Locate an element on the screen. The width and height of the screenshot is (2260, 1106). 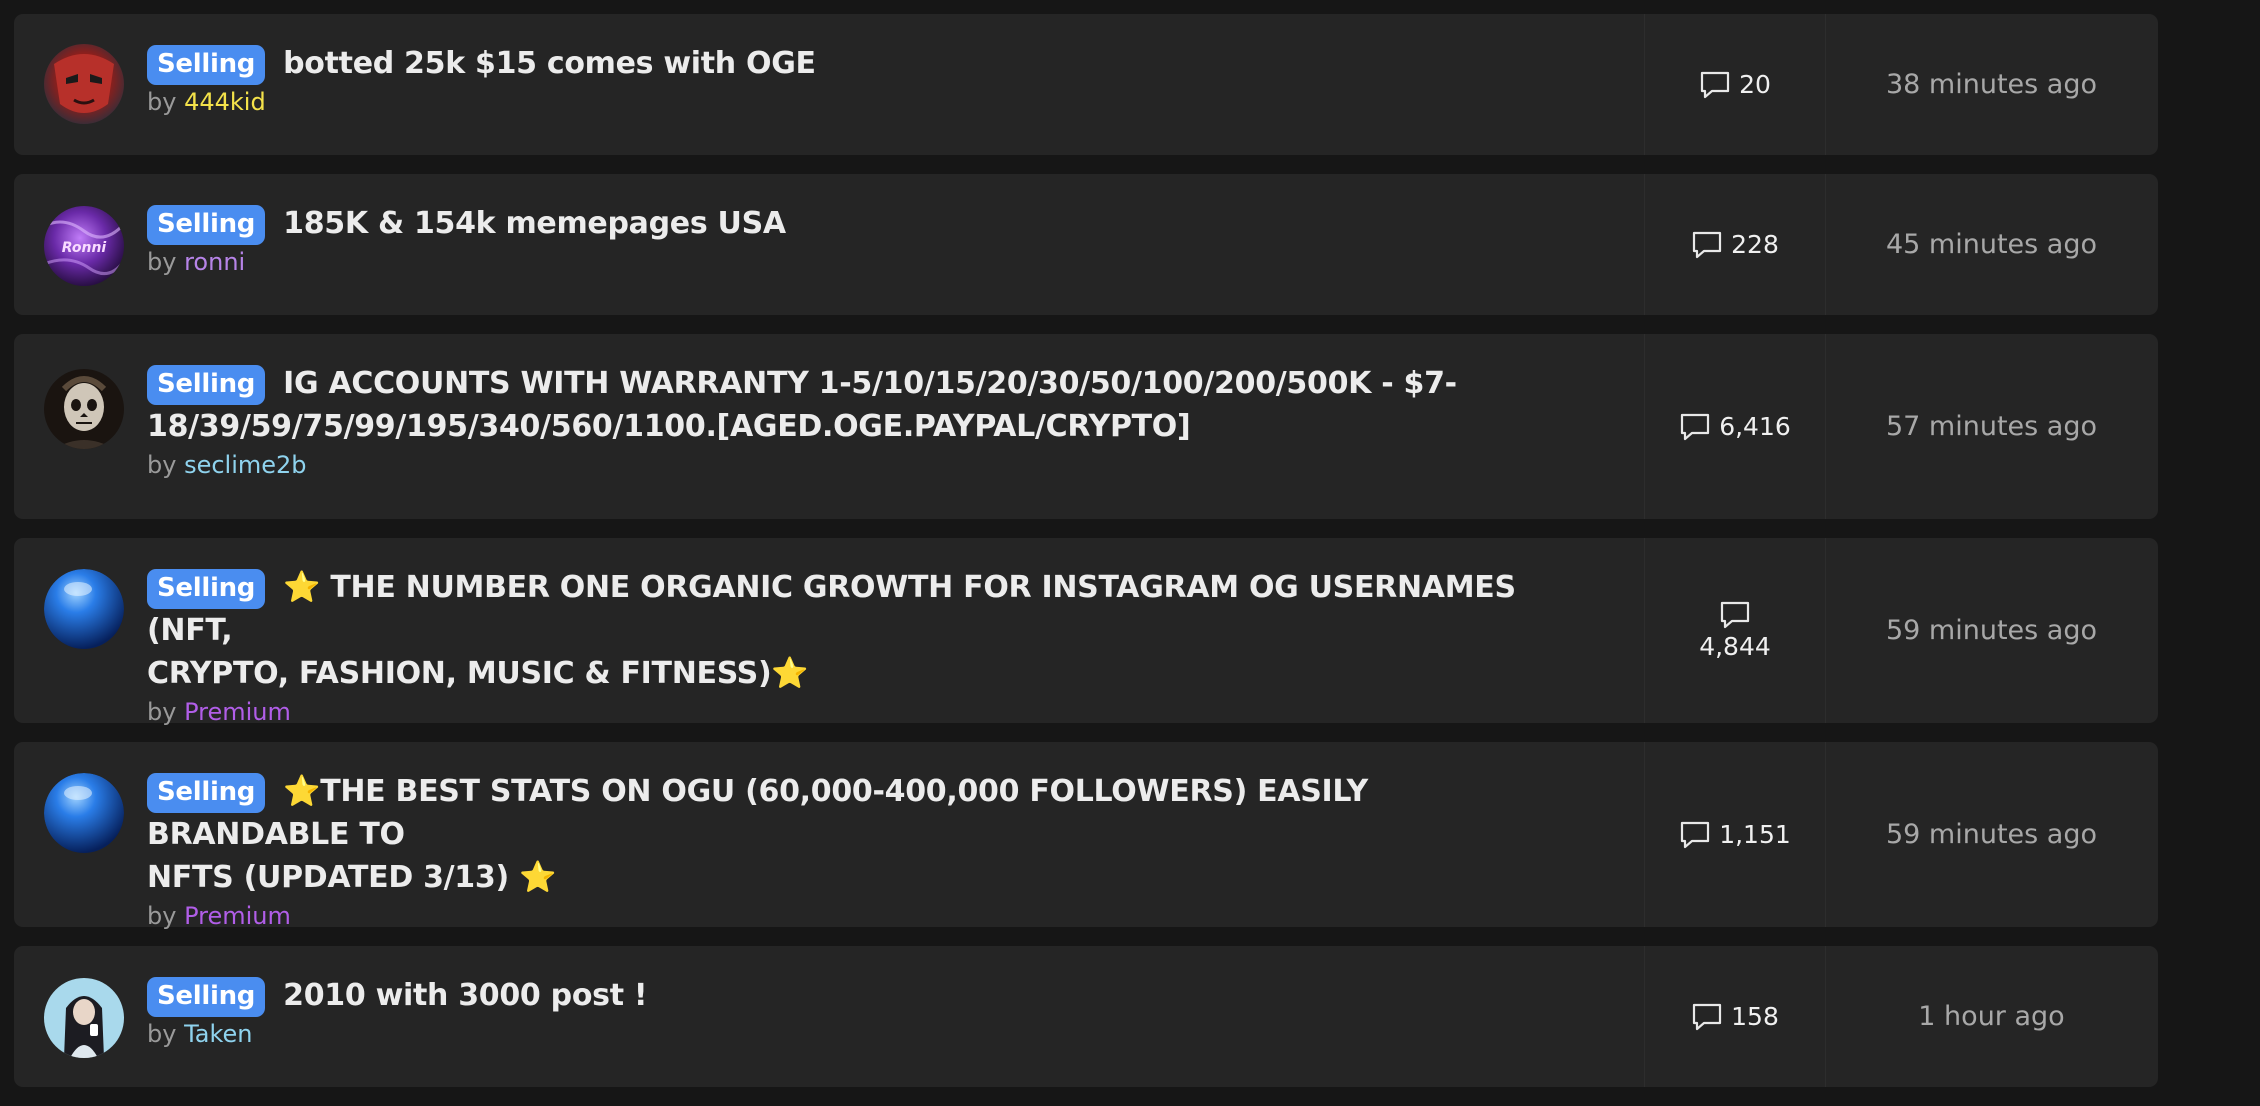
replies-cell: 158 is located at coordinates (1735, 1016).